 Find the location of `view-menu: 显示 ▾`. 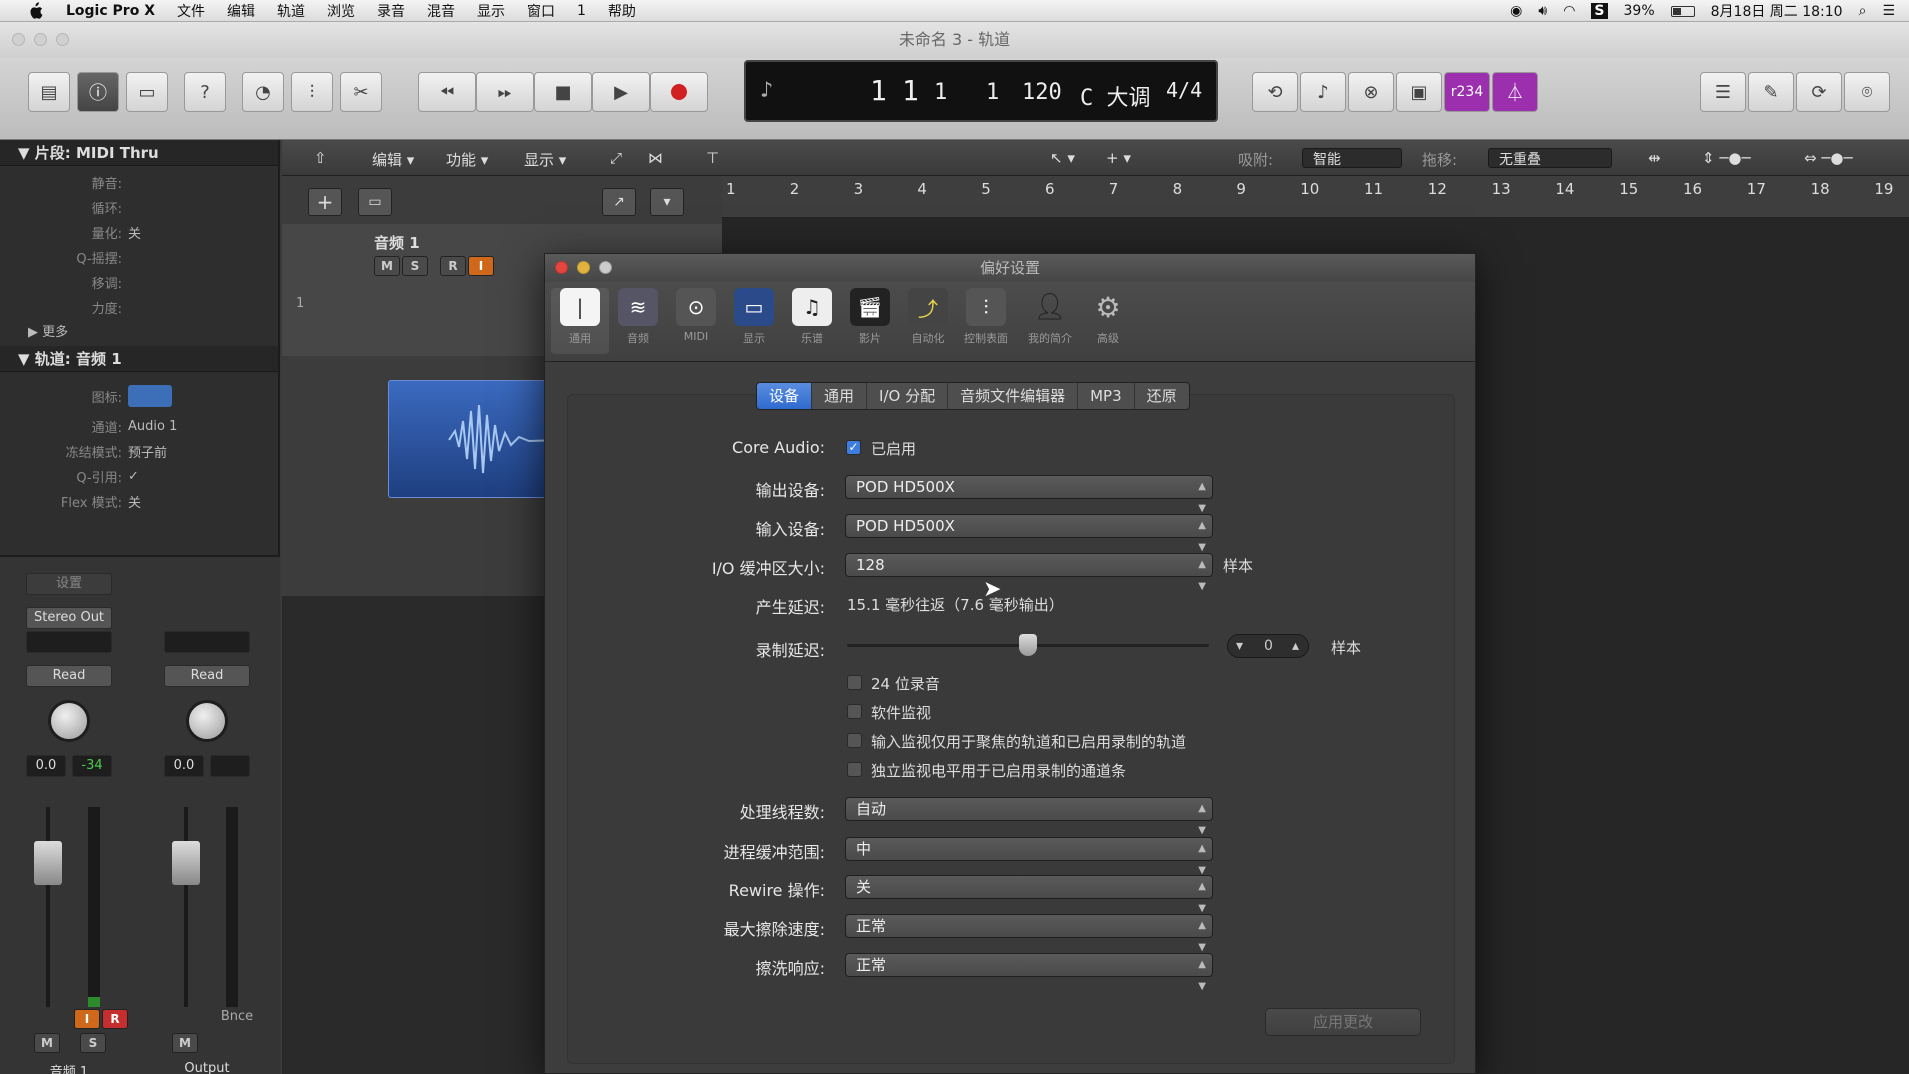

view-menu: 显示 ▾ is located at coordinates (545, 159).